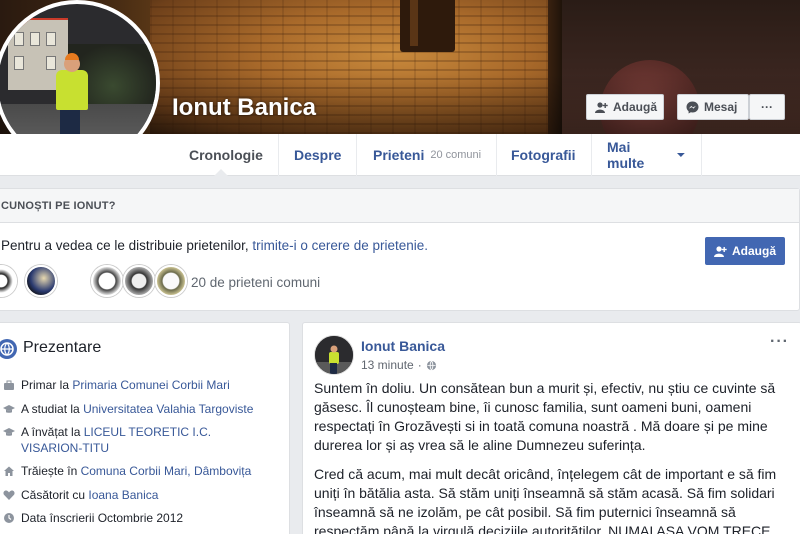  I want to click on intro-link: Comuna Corbii Mari, Dâmbovița, so click(166, 471).